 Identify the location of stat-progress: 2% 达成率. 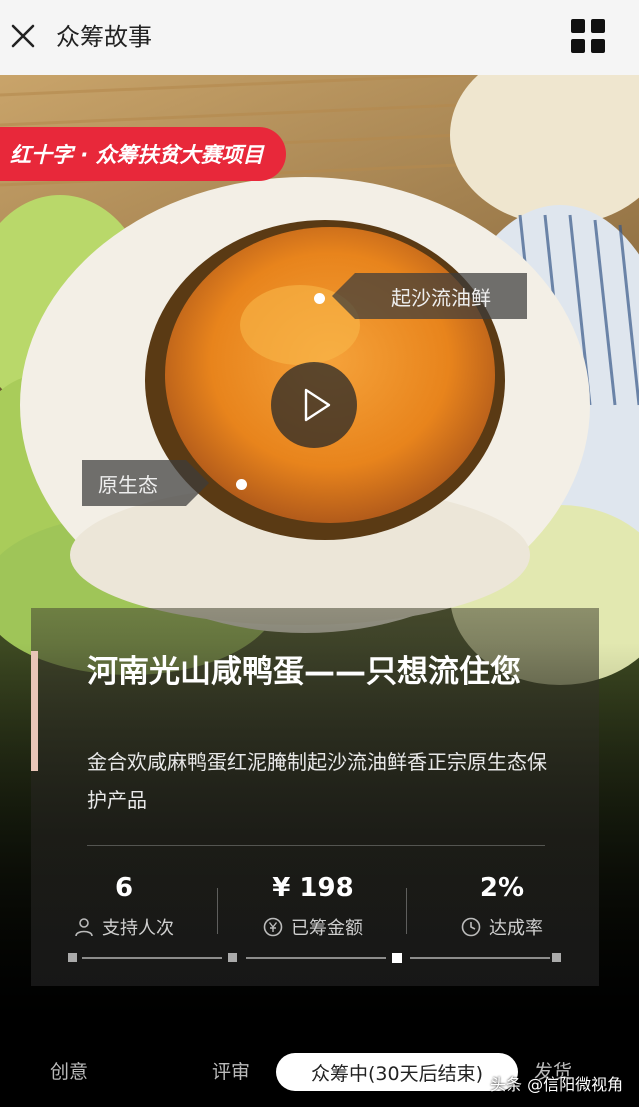
(502, 905).